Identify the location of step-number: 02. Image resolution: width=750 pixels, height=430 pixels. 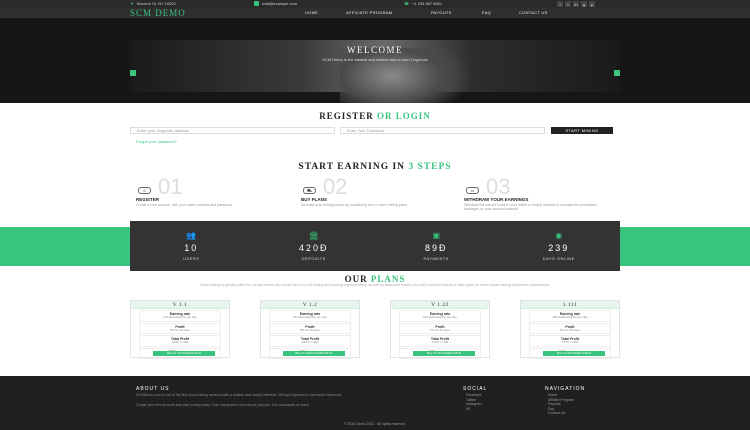
(335, 186).